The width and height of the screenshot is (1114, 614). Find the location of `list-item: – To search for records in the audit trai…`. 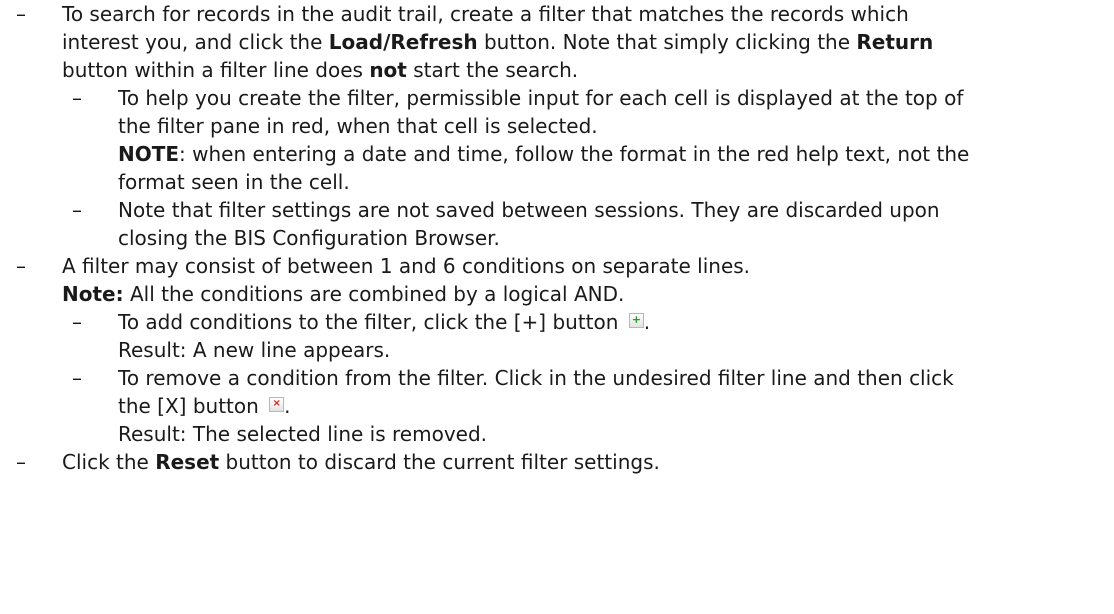

list-item: – To search for records in the audit trai… is located at coordinates (557, 42).